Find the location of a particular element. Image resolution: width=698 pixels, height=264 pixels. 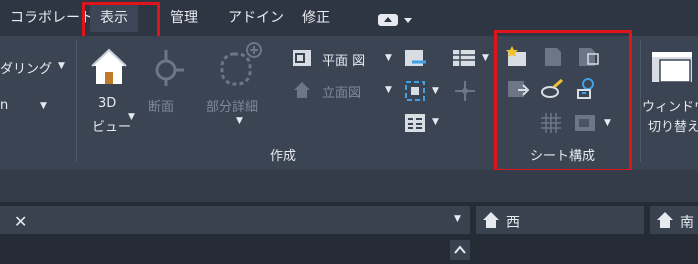

options-bar is located at coordinates (349, 186).